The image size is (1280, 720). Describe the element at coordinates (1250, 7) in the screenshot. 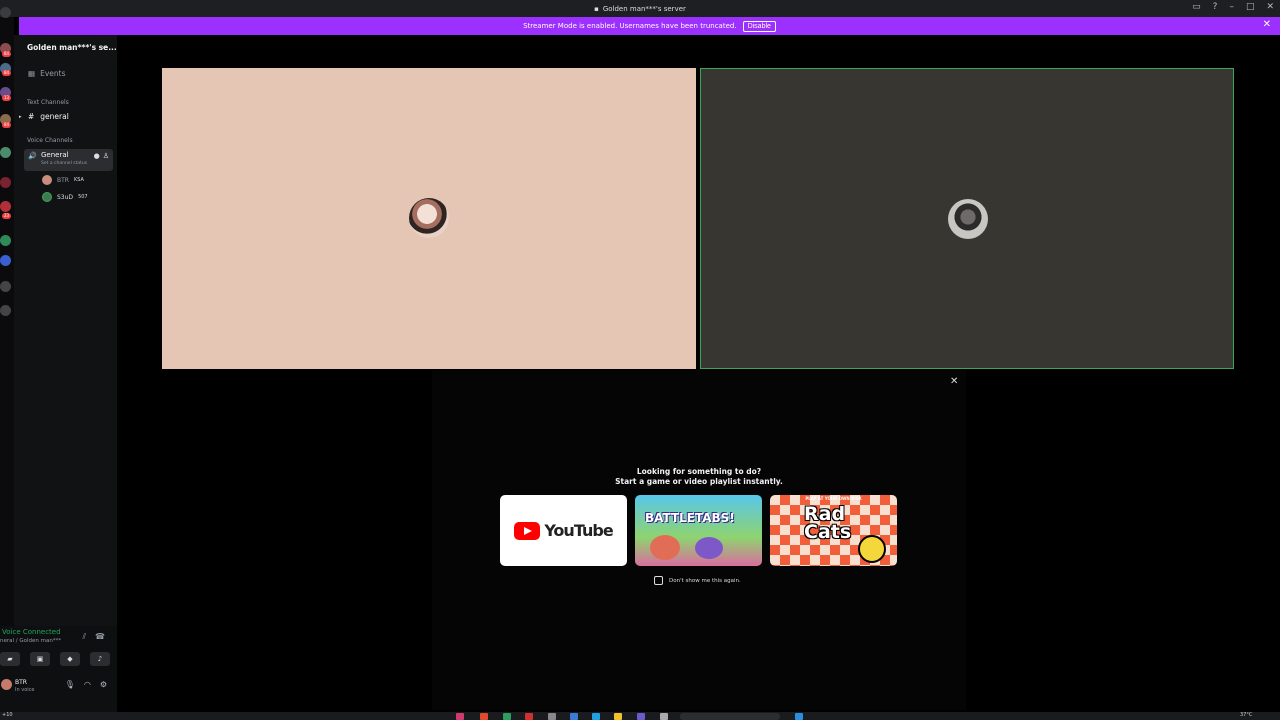

I see `maximize-icon: □` at that location.